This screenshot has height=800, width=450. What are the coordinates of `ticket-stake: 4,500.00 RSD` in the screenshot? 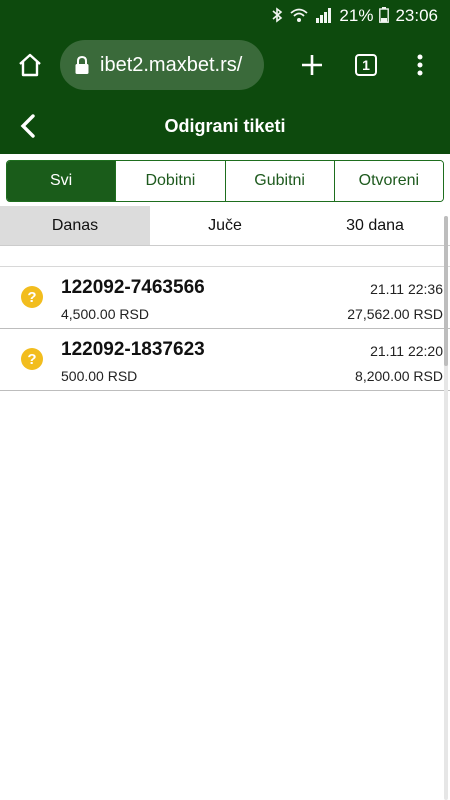 It's located at (105, 314).